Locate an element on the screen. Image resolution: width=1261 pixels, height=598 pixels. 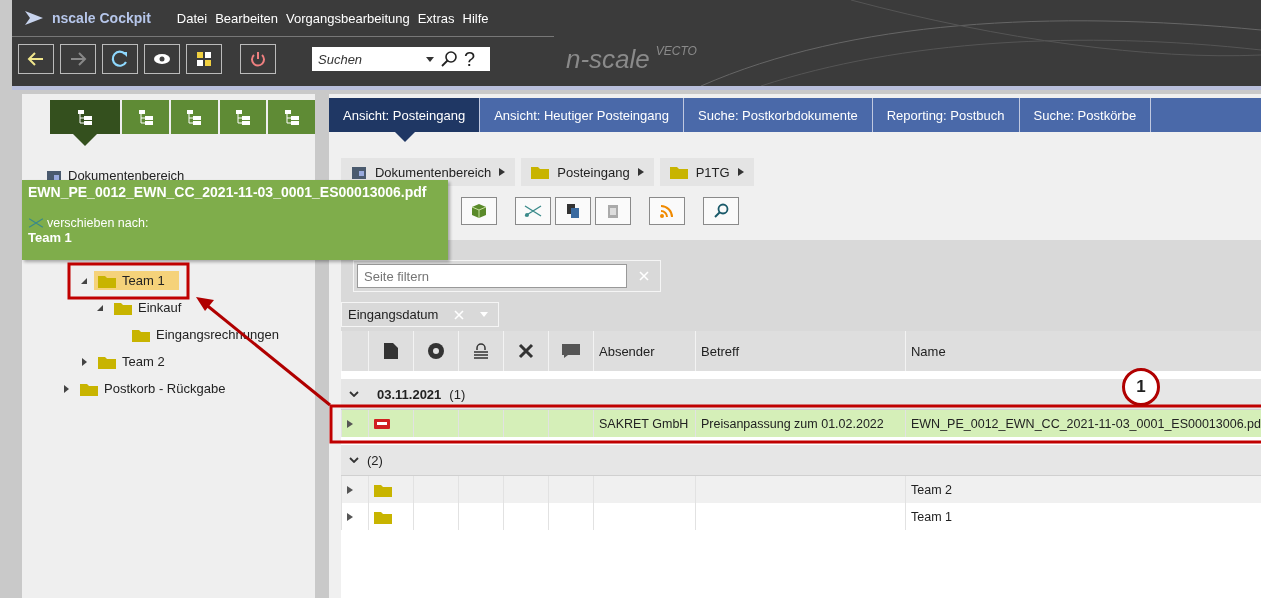
search-button is located at coordinates (721, 211).